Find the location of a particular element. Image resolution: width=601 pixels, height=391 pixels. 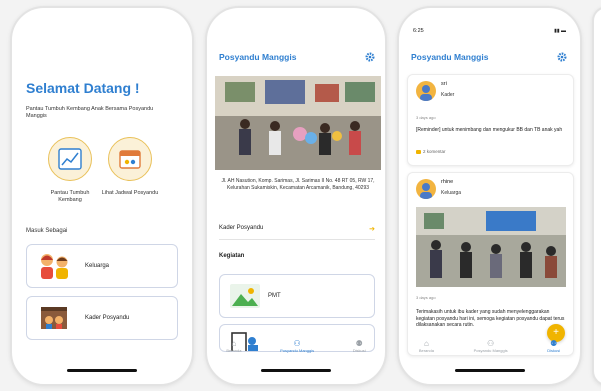

schedule-button is located at coordinates (130, 159).